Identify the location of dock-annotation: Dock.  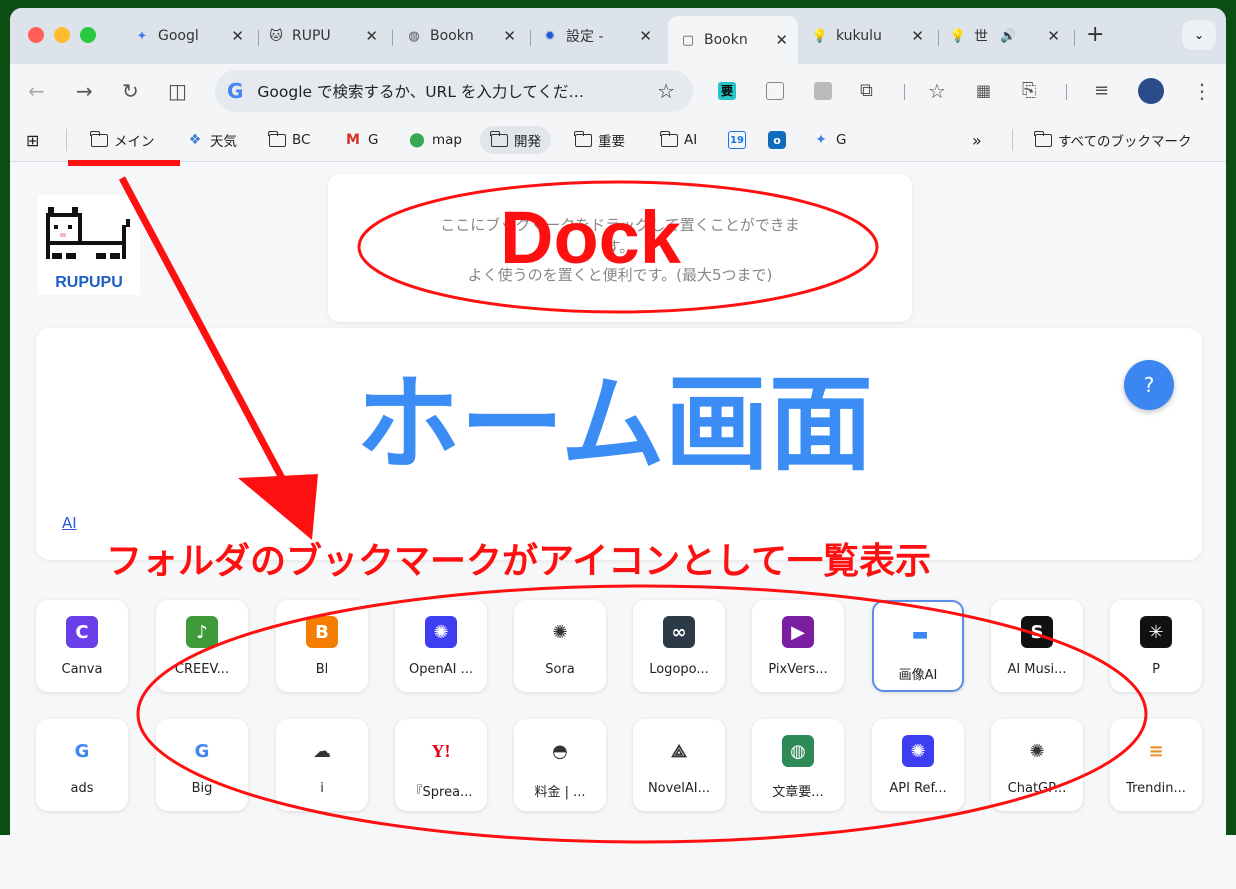
(590, 237).